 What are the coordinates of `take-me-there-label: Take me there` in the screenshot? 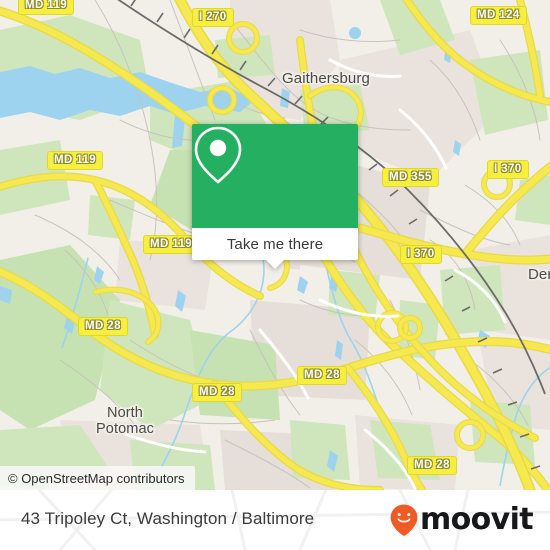 It's located at (275, 244).